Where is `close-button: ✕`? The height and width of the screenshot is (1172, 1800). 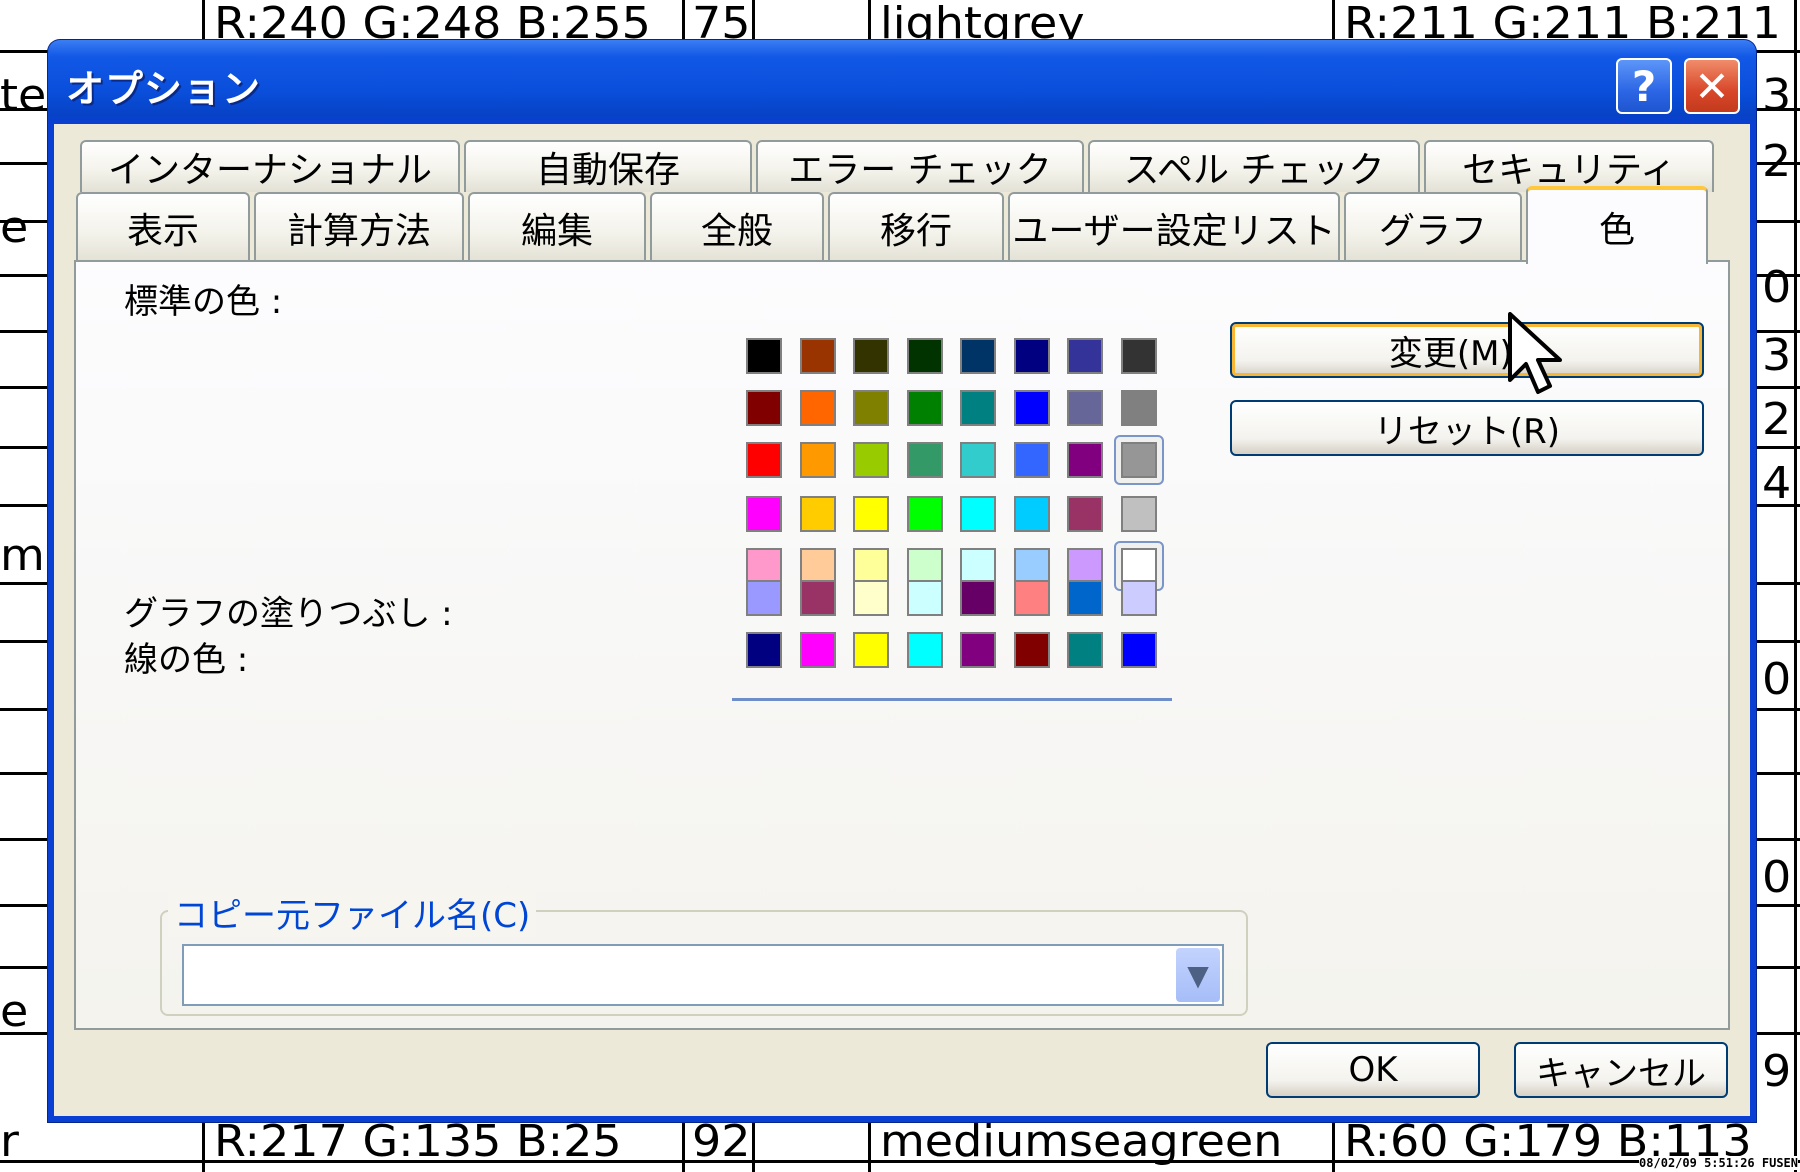 close-button: ✕ is located at coordinates (1712, 86).